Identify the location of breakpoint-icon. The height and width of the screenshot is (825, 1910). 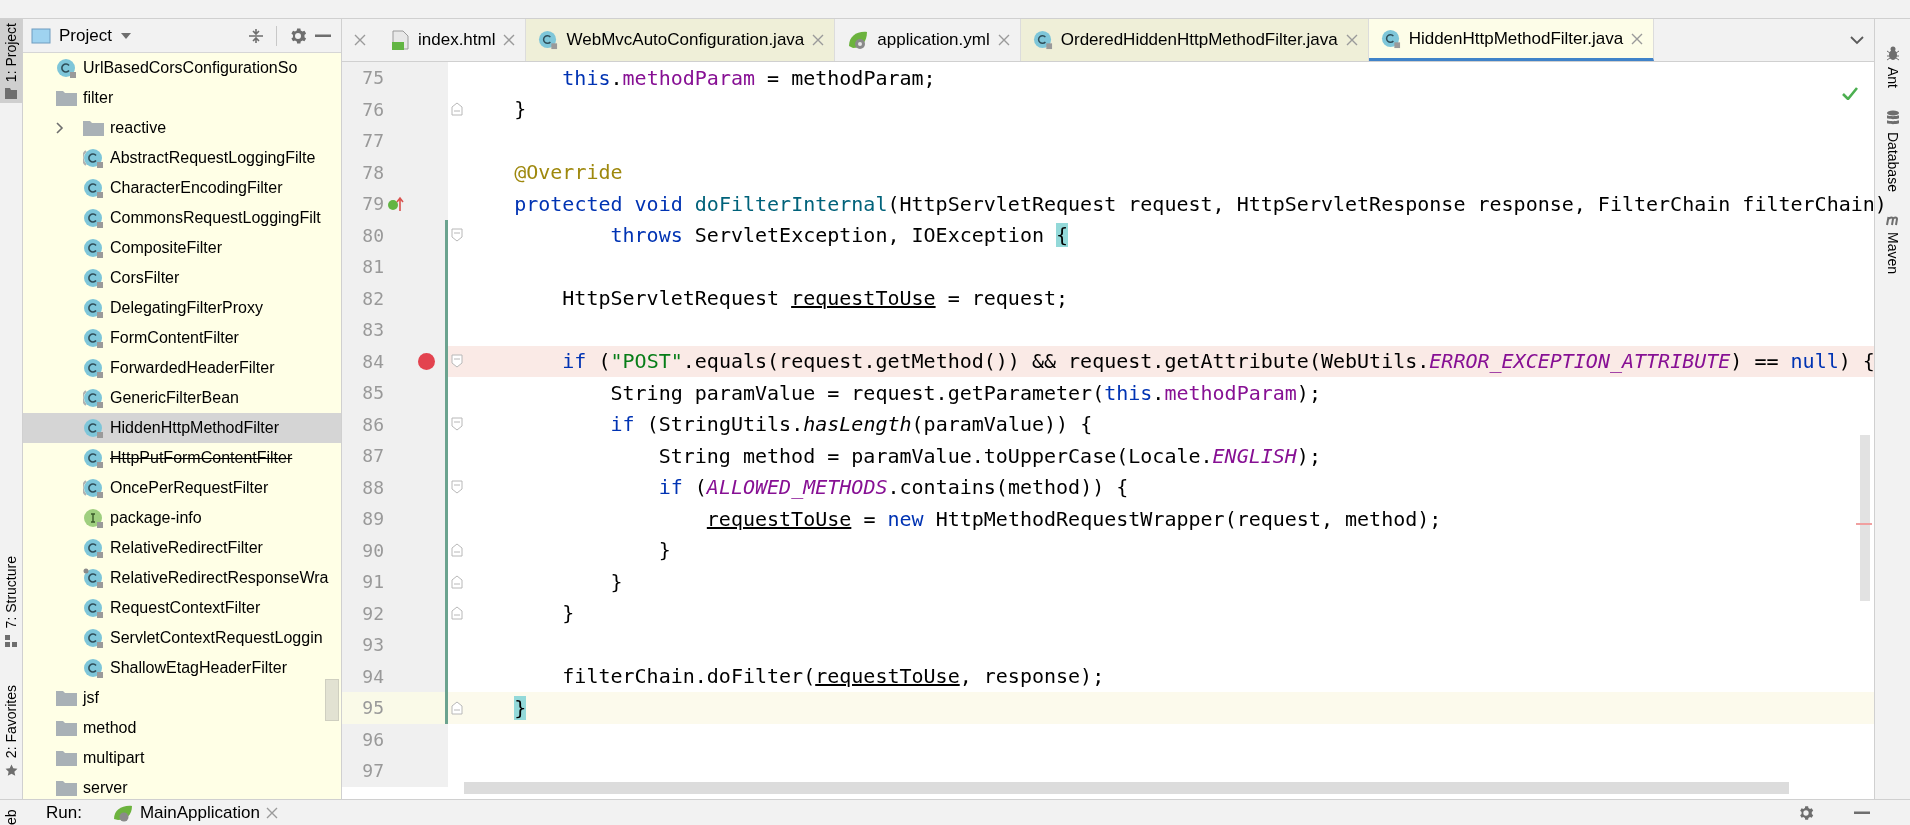
(426, 361).